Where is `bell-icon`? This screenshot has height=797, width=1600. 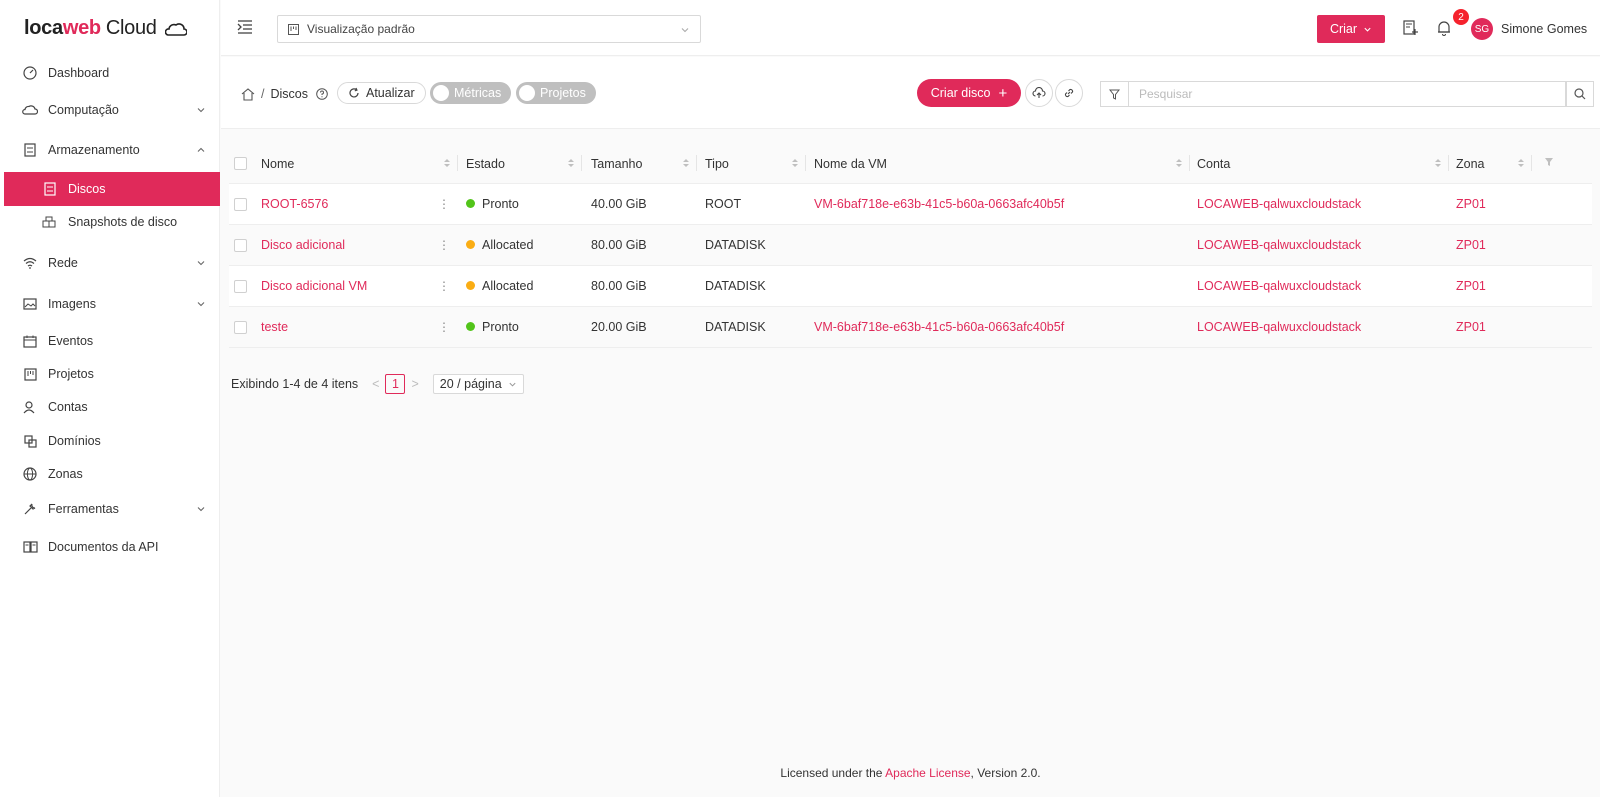 bell-icon is located at coordinates (1444, 28).